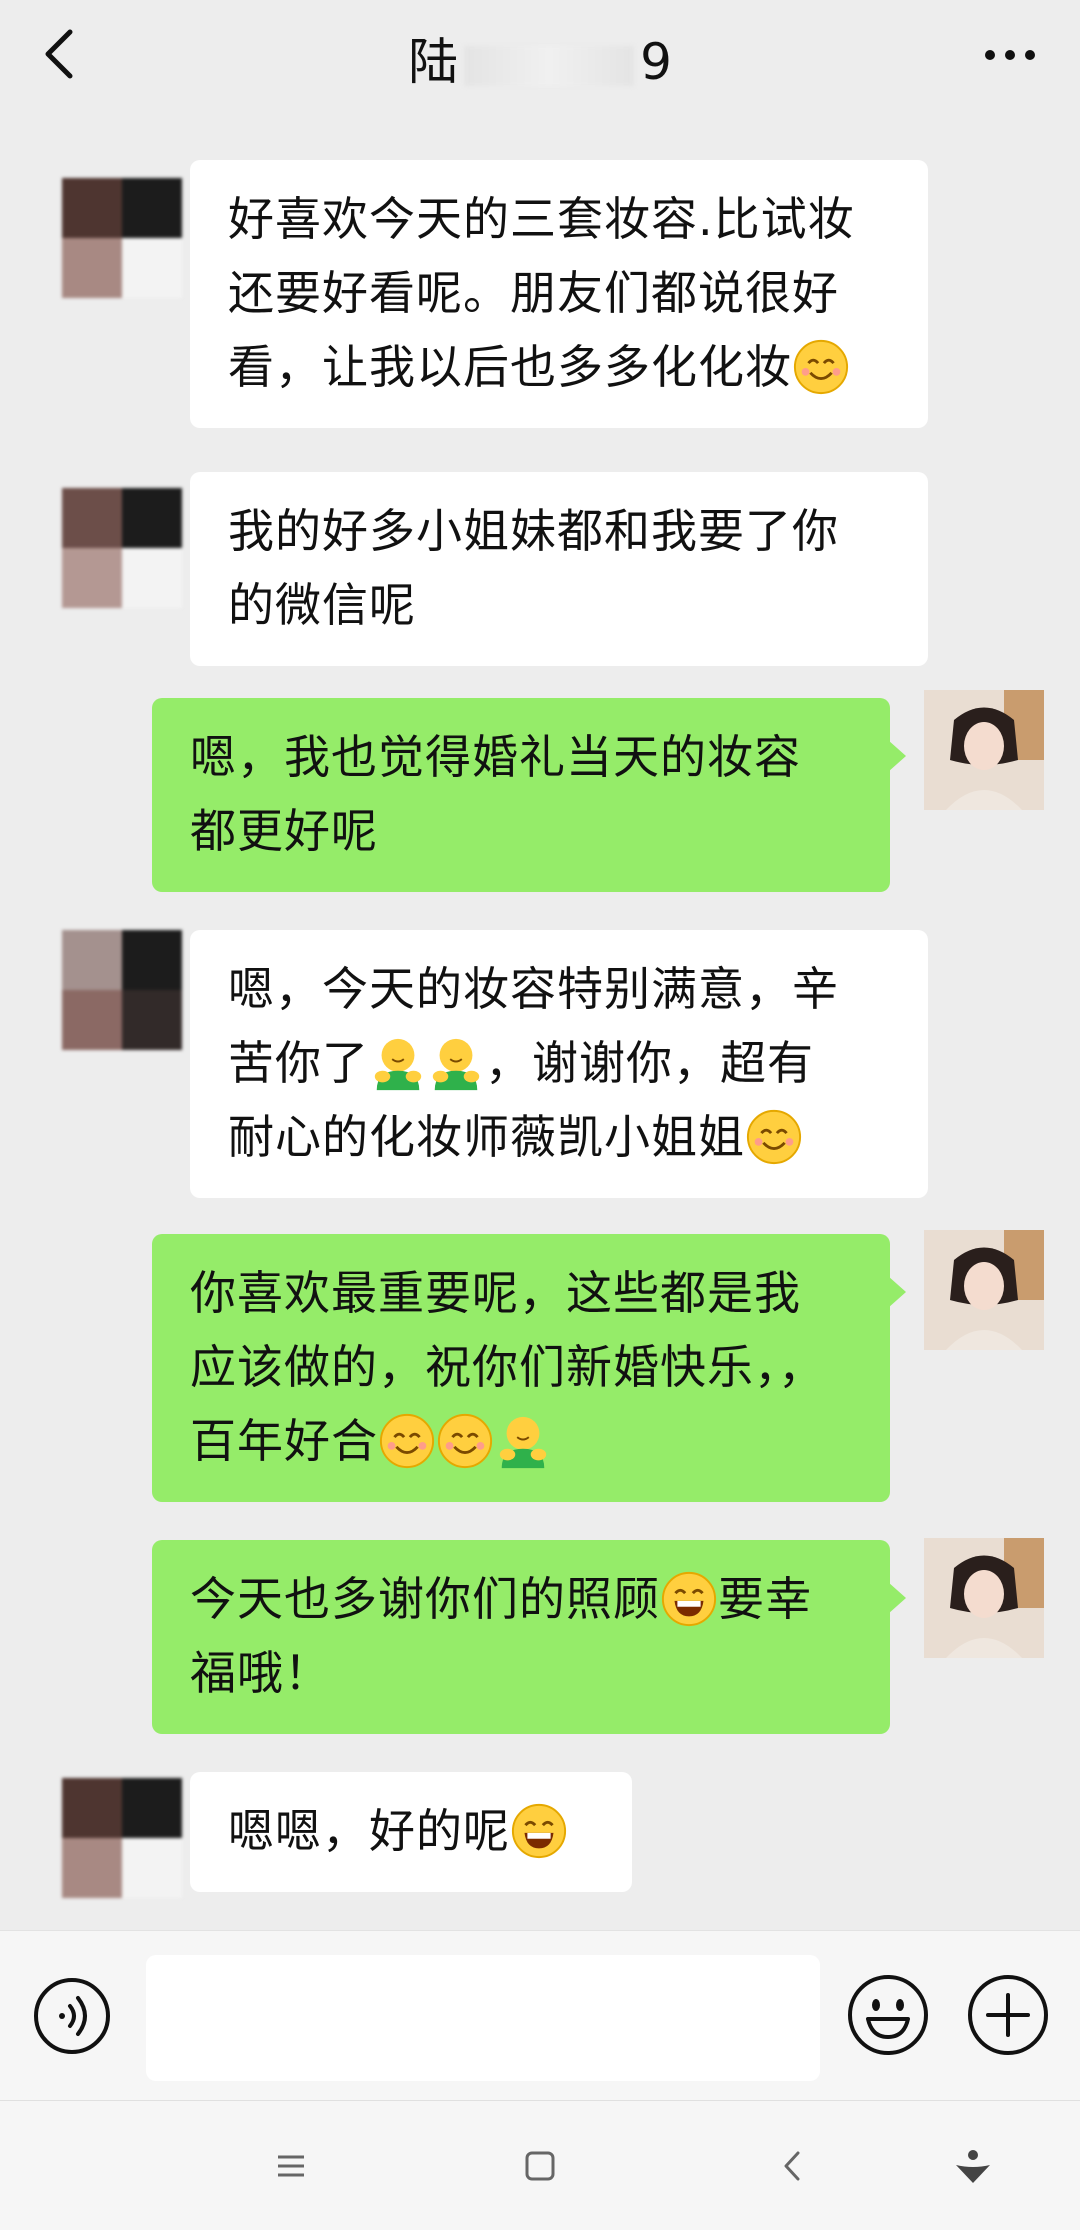  What do you see at coordinates (72, 2016) in the screenshot?
I see `voice-icon` at bounding box center [72, 2016].